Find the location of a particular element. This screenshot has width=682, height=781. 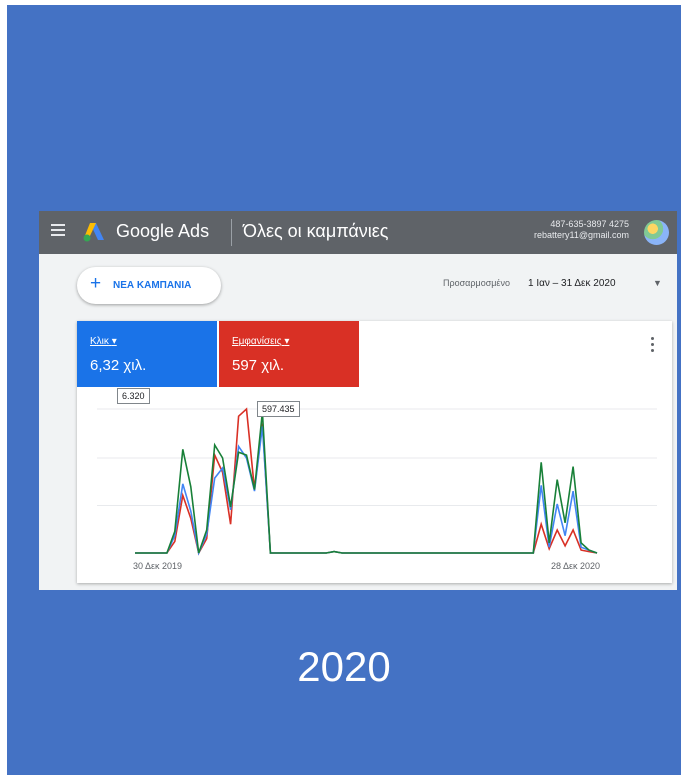

x-tick-label: 30 Δεκ 2019 is located at coordinates (157, 566).